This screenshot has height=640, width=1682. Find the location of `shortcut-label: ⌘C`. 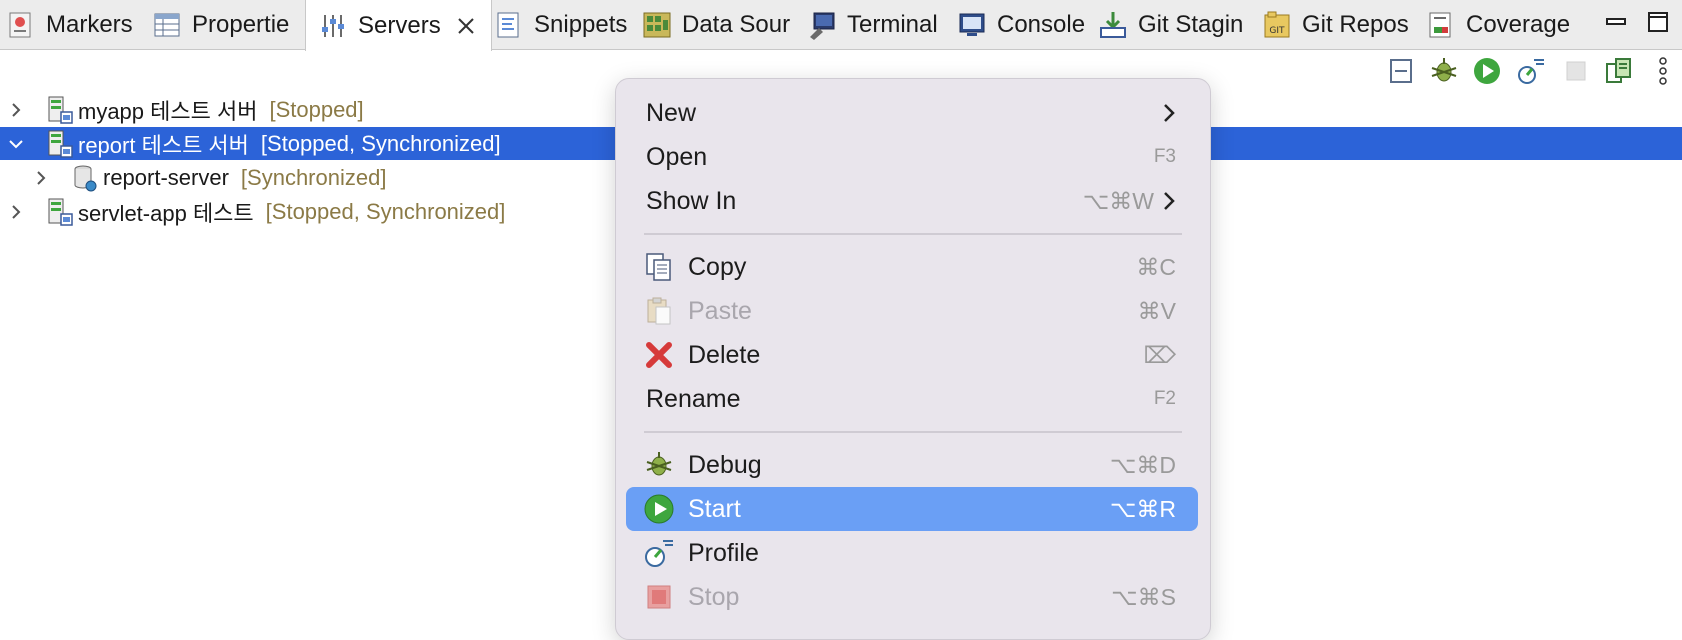

shortcut-label: ⌘C is located at coordinates (1156, 266).